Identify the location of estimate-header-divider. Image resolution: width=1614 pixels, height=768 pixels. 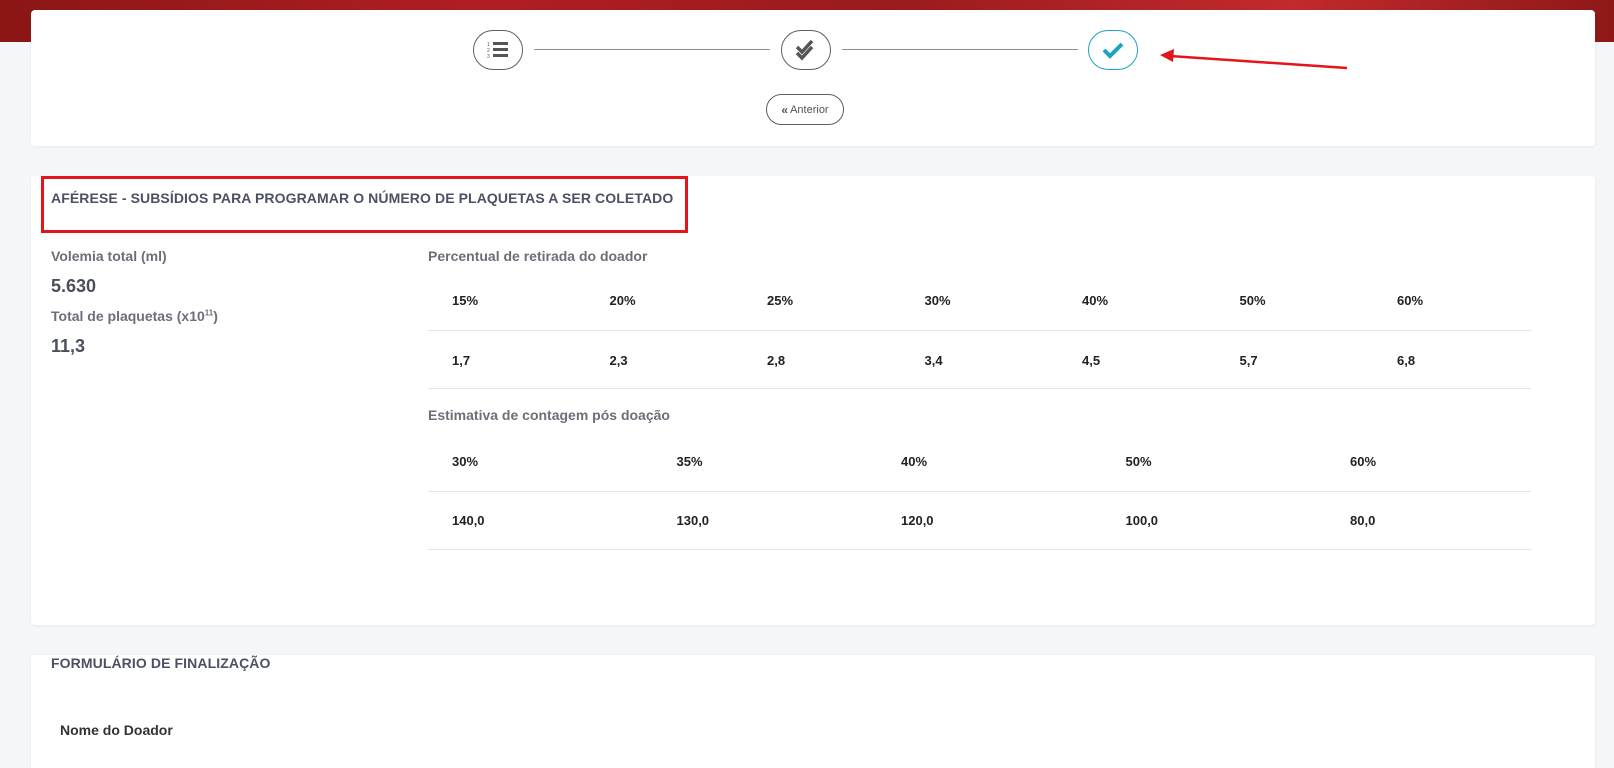
(979, 491).